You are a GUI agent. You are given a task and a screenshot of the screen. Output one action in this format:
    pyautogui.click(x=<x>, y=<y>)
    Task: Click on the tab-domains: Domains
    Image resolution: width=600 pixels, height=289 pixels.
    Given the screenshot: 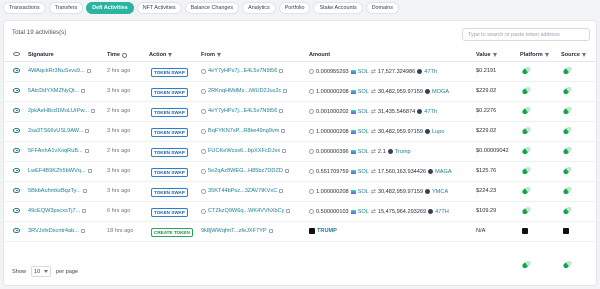 What is the action you would take?
    pyautogui.click(x=382, y=8)
    